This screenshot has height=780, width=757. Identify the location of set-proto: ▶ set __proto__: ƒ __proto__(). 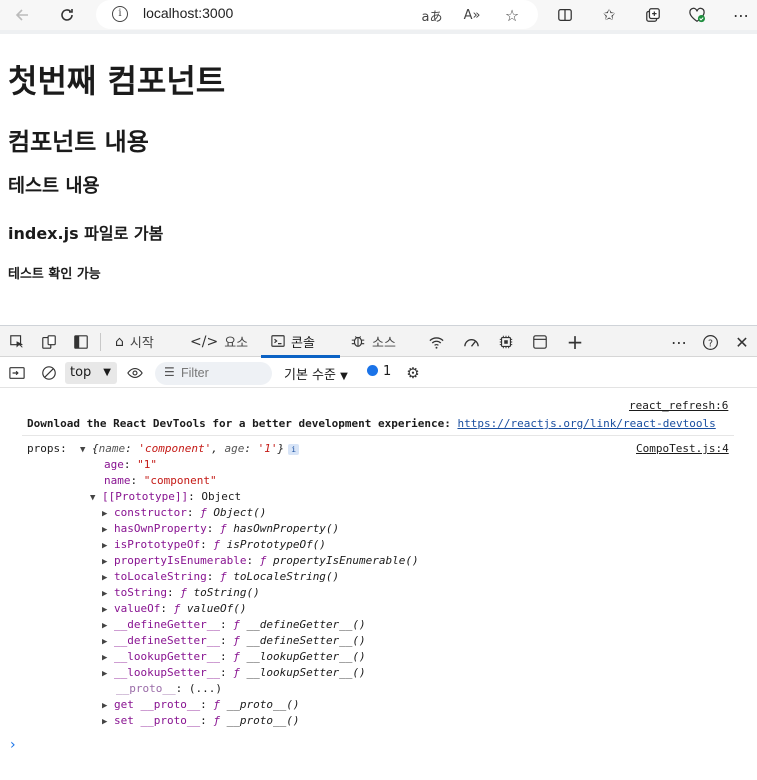
(200, 720).